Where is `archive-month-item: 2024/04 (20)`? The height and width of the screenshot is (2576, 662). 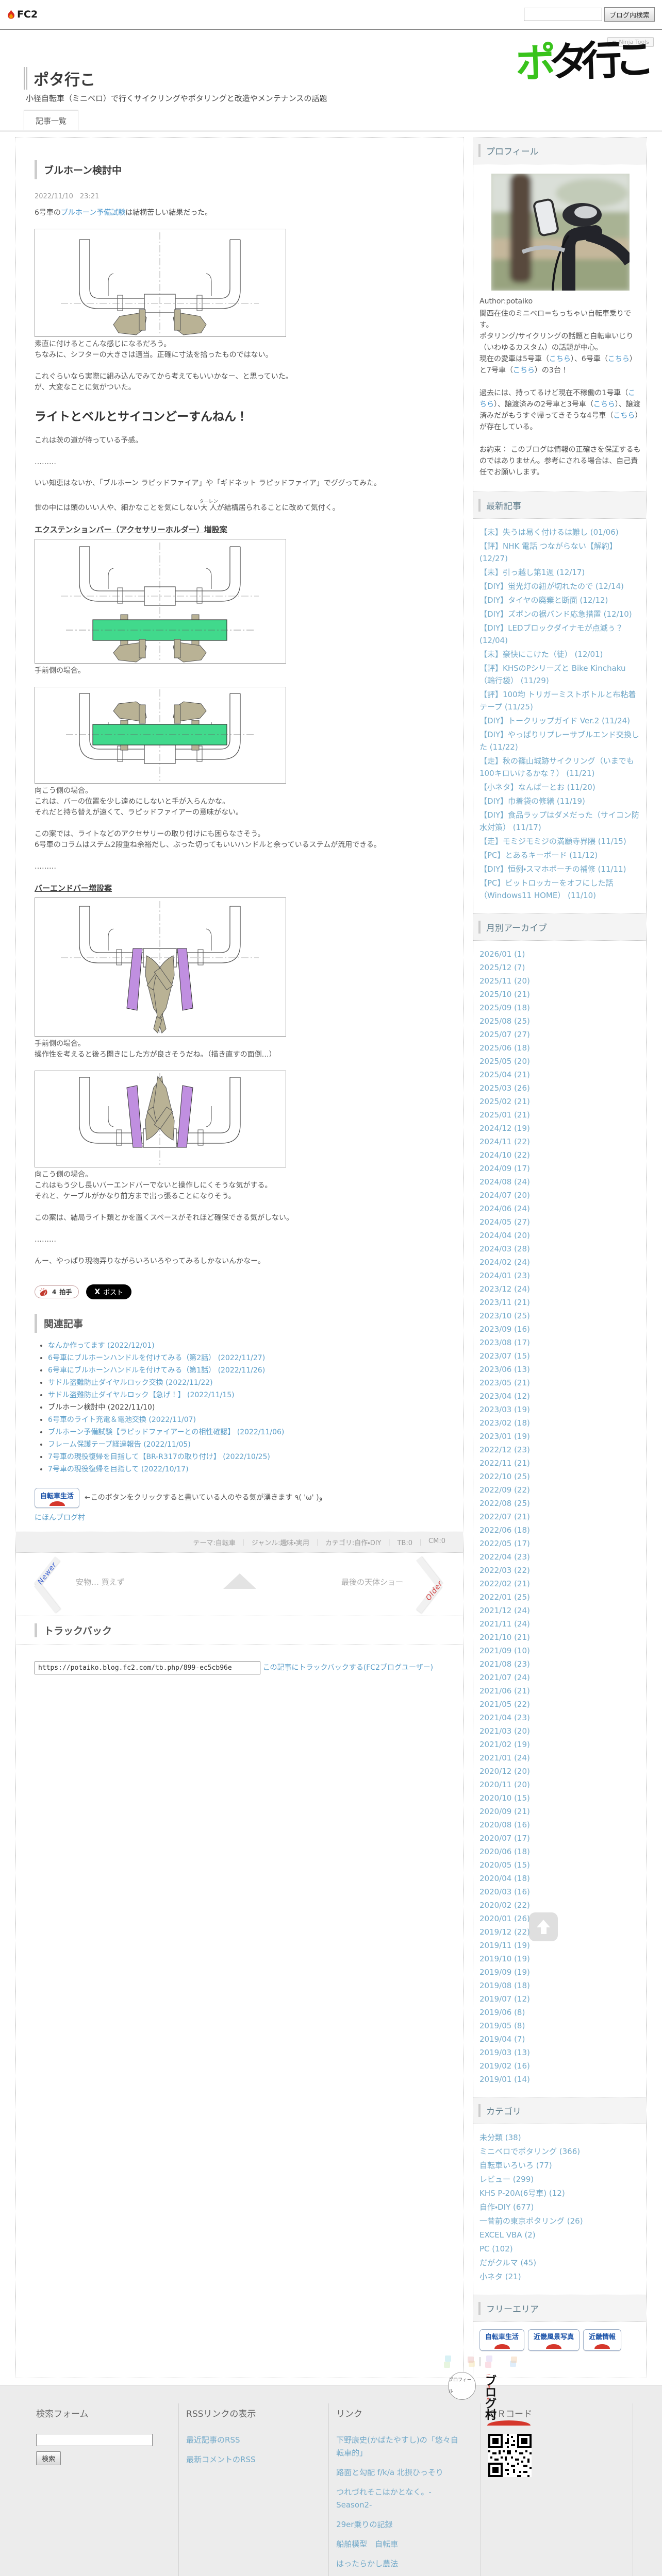 archive-month-item: 2024/04 (20) is located at coordinates (560, 1235).